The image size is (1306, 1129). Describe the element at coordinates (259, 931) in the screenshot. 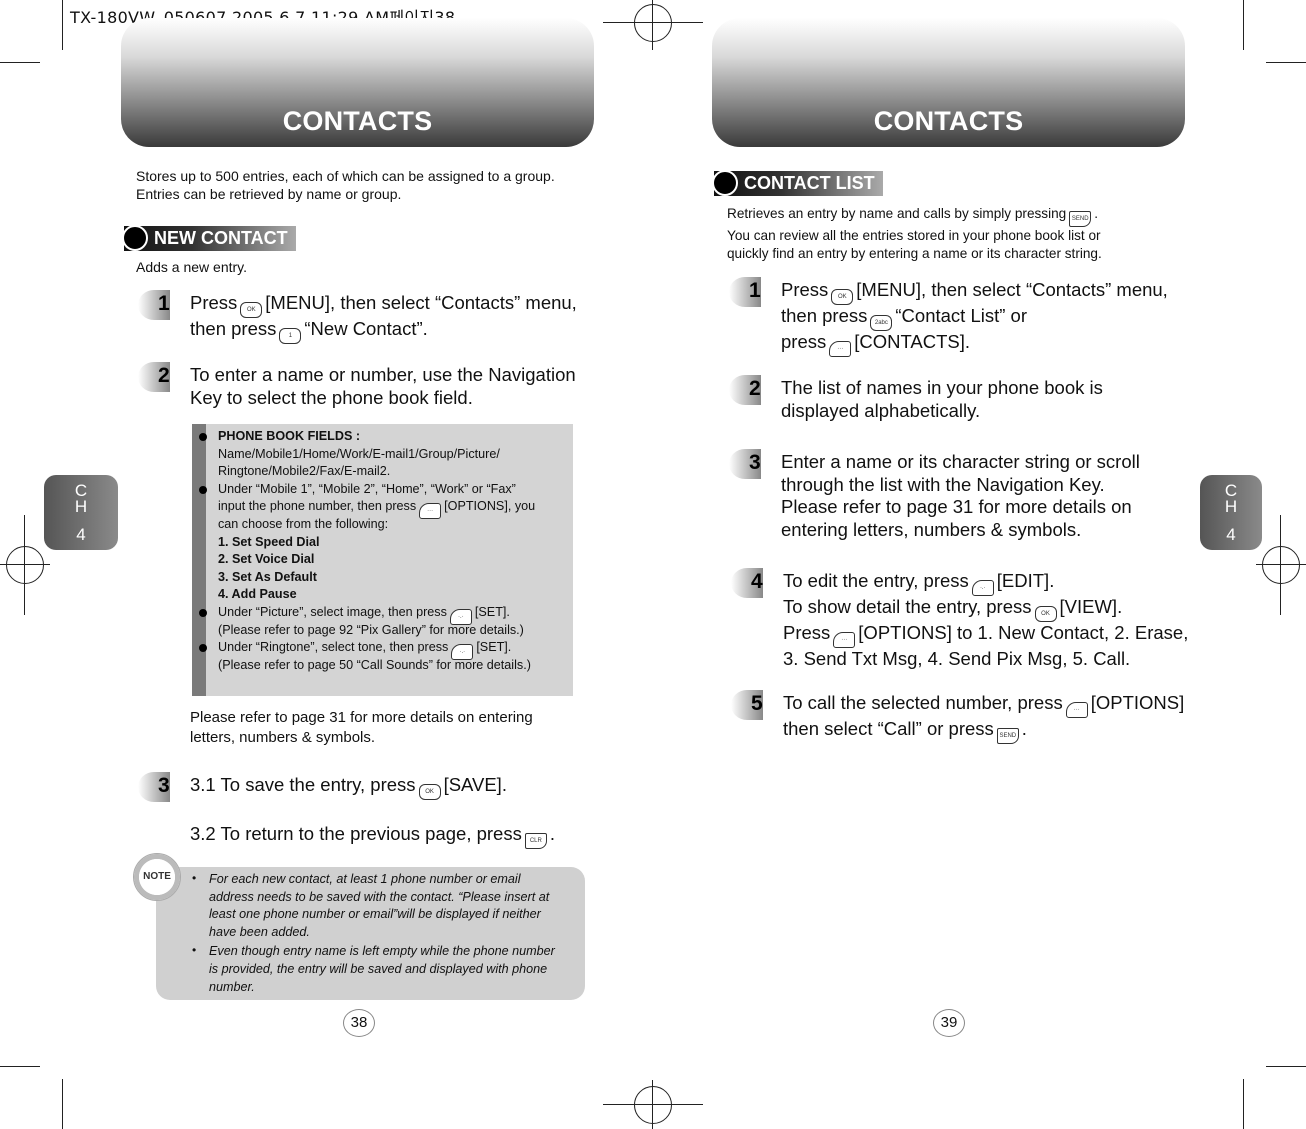

I see `note-line: have been added.` at that location.